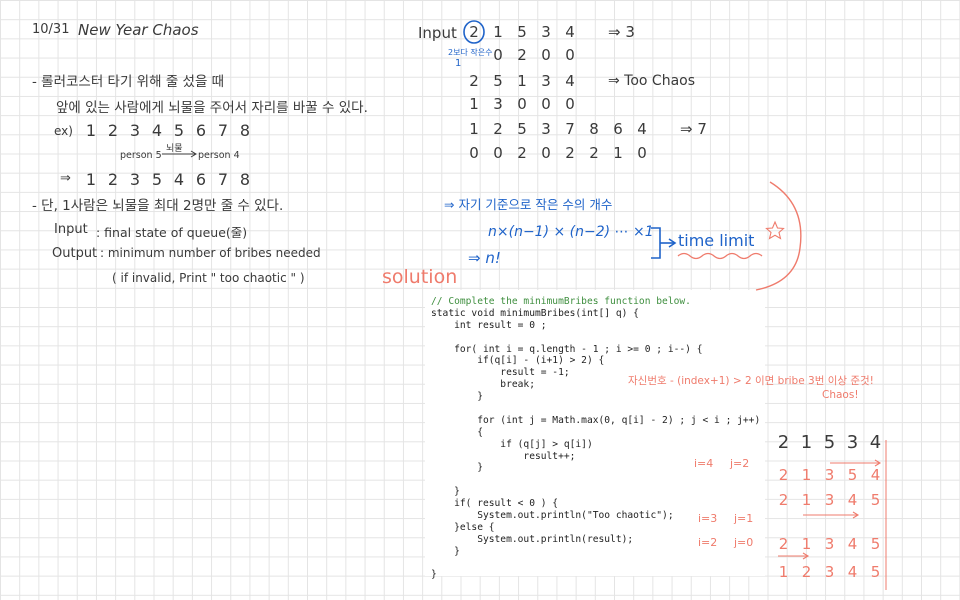 The width and height of the screenshot is (960, 600). Describe the element at coordinates (720, 256) in the screenshot. I see `squiggle-underline` at that location.